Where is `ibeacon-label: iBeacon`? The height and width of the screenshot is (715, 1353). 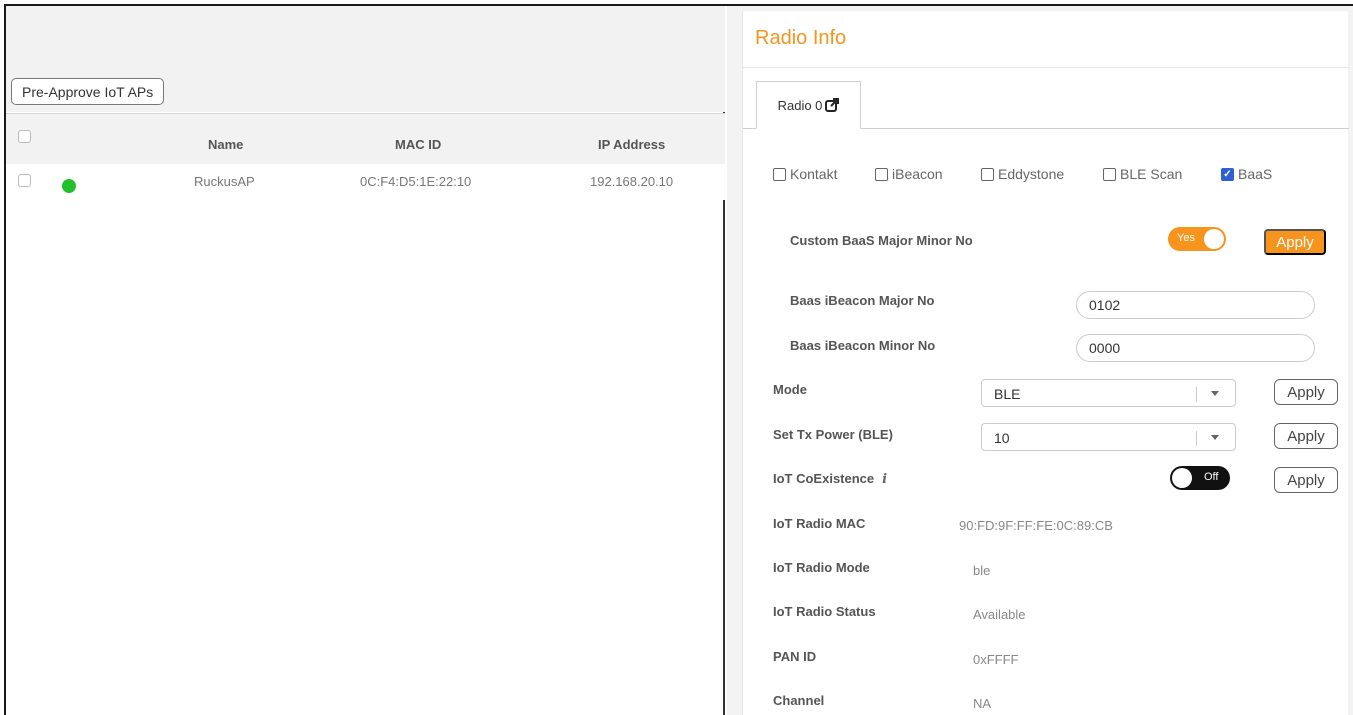 ibeacon-label: iBeacon is located at coordinates (917, 174).